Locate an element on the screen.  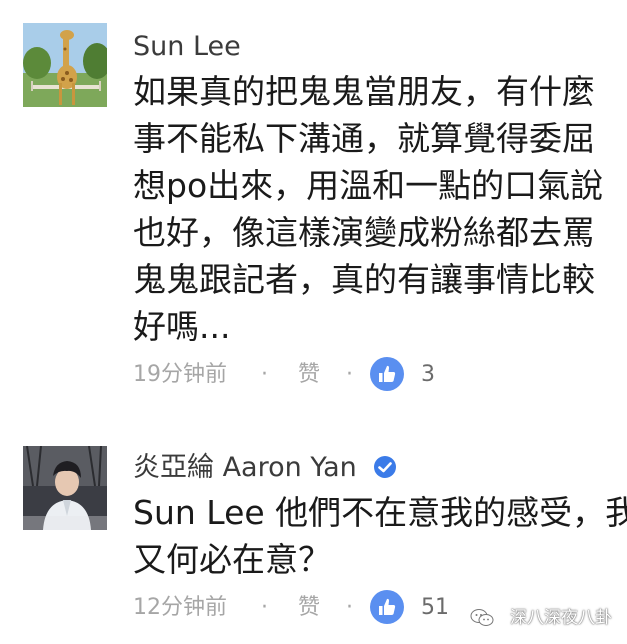
person-photo is located at coordinates (65, 488).